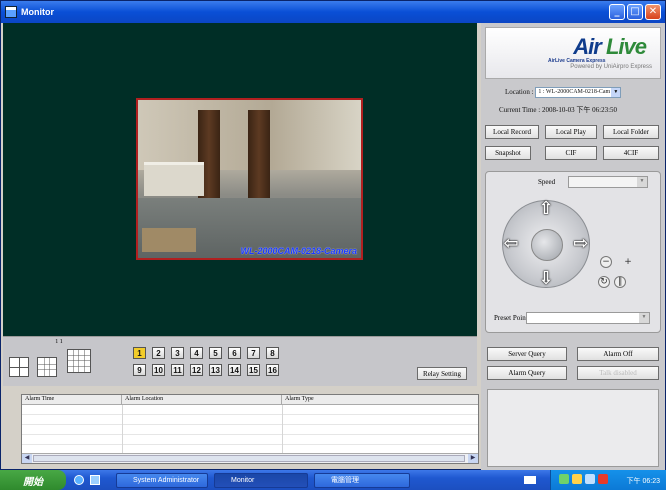 The image size is (666, 490). Describe the element at coordinates (177, 370) in the screenshot. I see `channel-button-11: 11` at that location.